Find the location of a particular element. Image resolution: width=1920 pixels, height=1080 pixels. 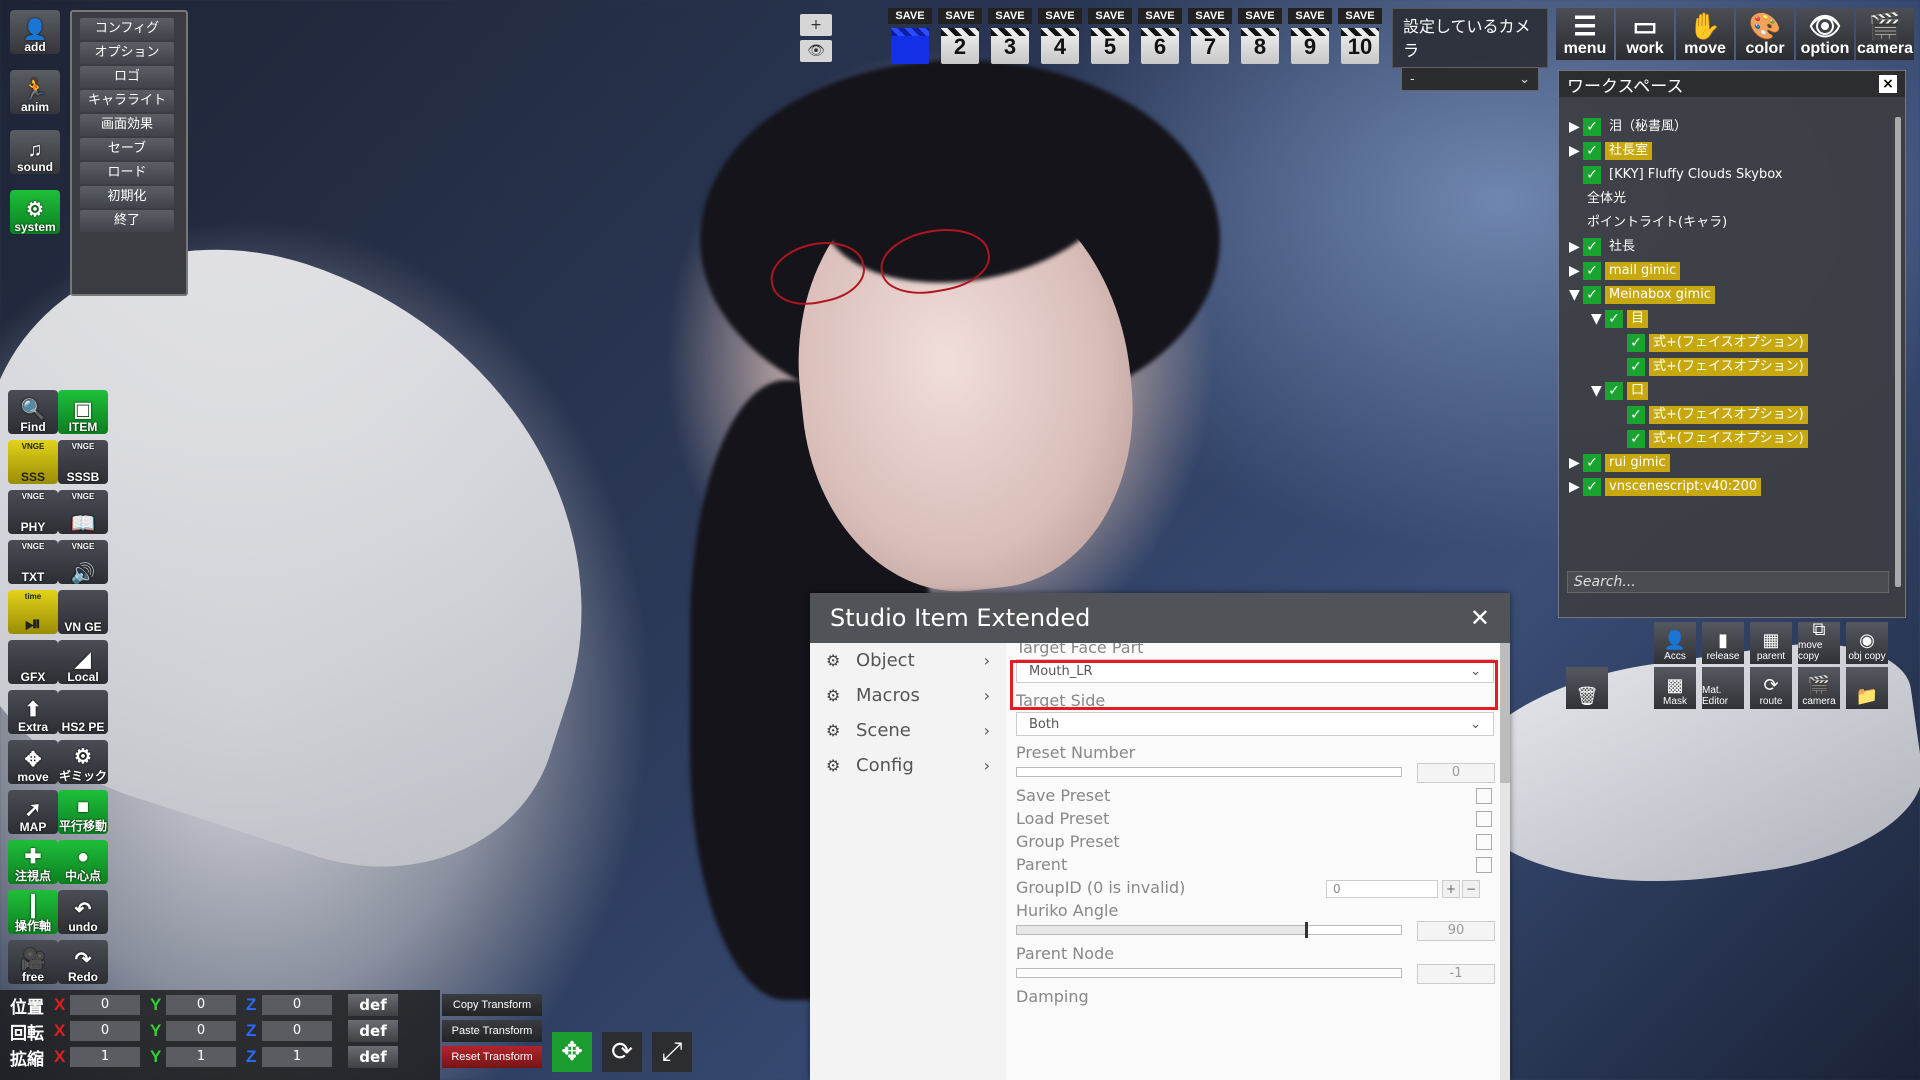

add-button: 👤 add is located at coordinates (35, 32).